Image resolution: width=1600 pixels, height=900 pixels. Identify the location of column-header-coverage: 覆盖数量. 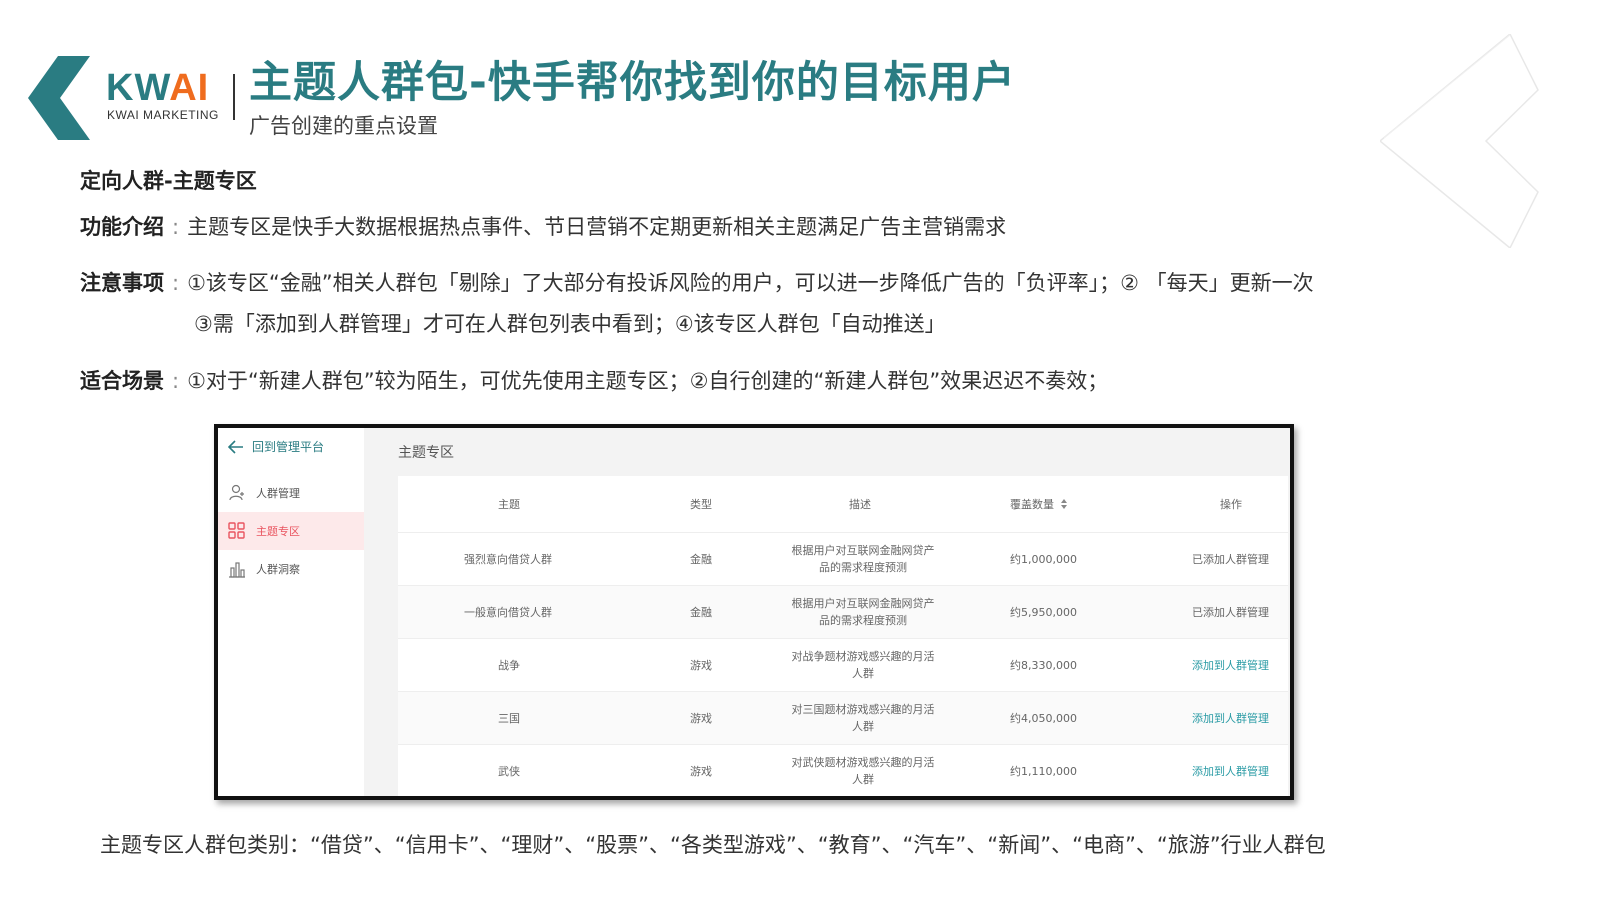
(1039, 504).